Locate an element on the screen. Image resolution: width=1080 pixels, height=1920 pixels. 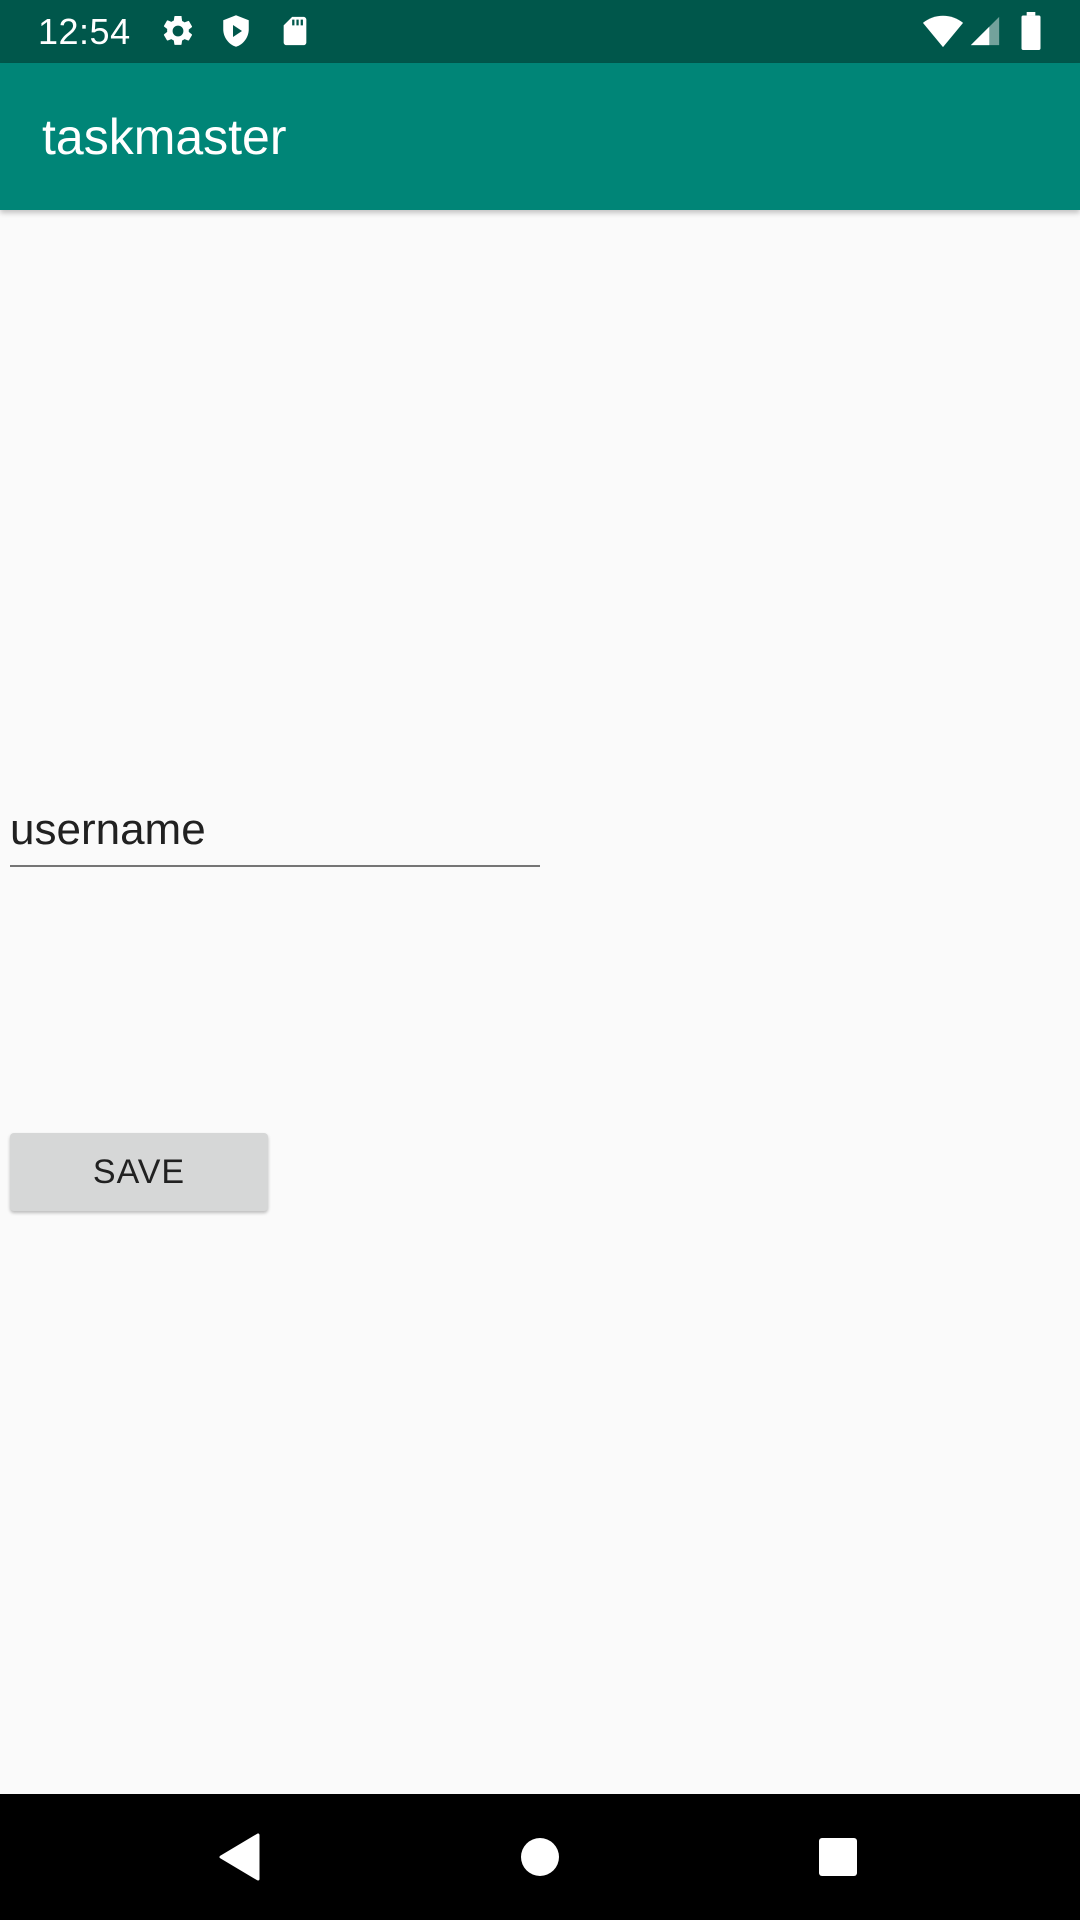
back-button is located at coordinates (240, 1857).